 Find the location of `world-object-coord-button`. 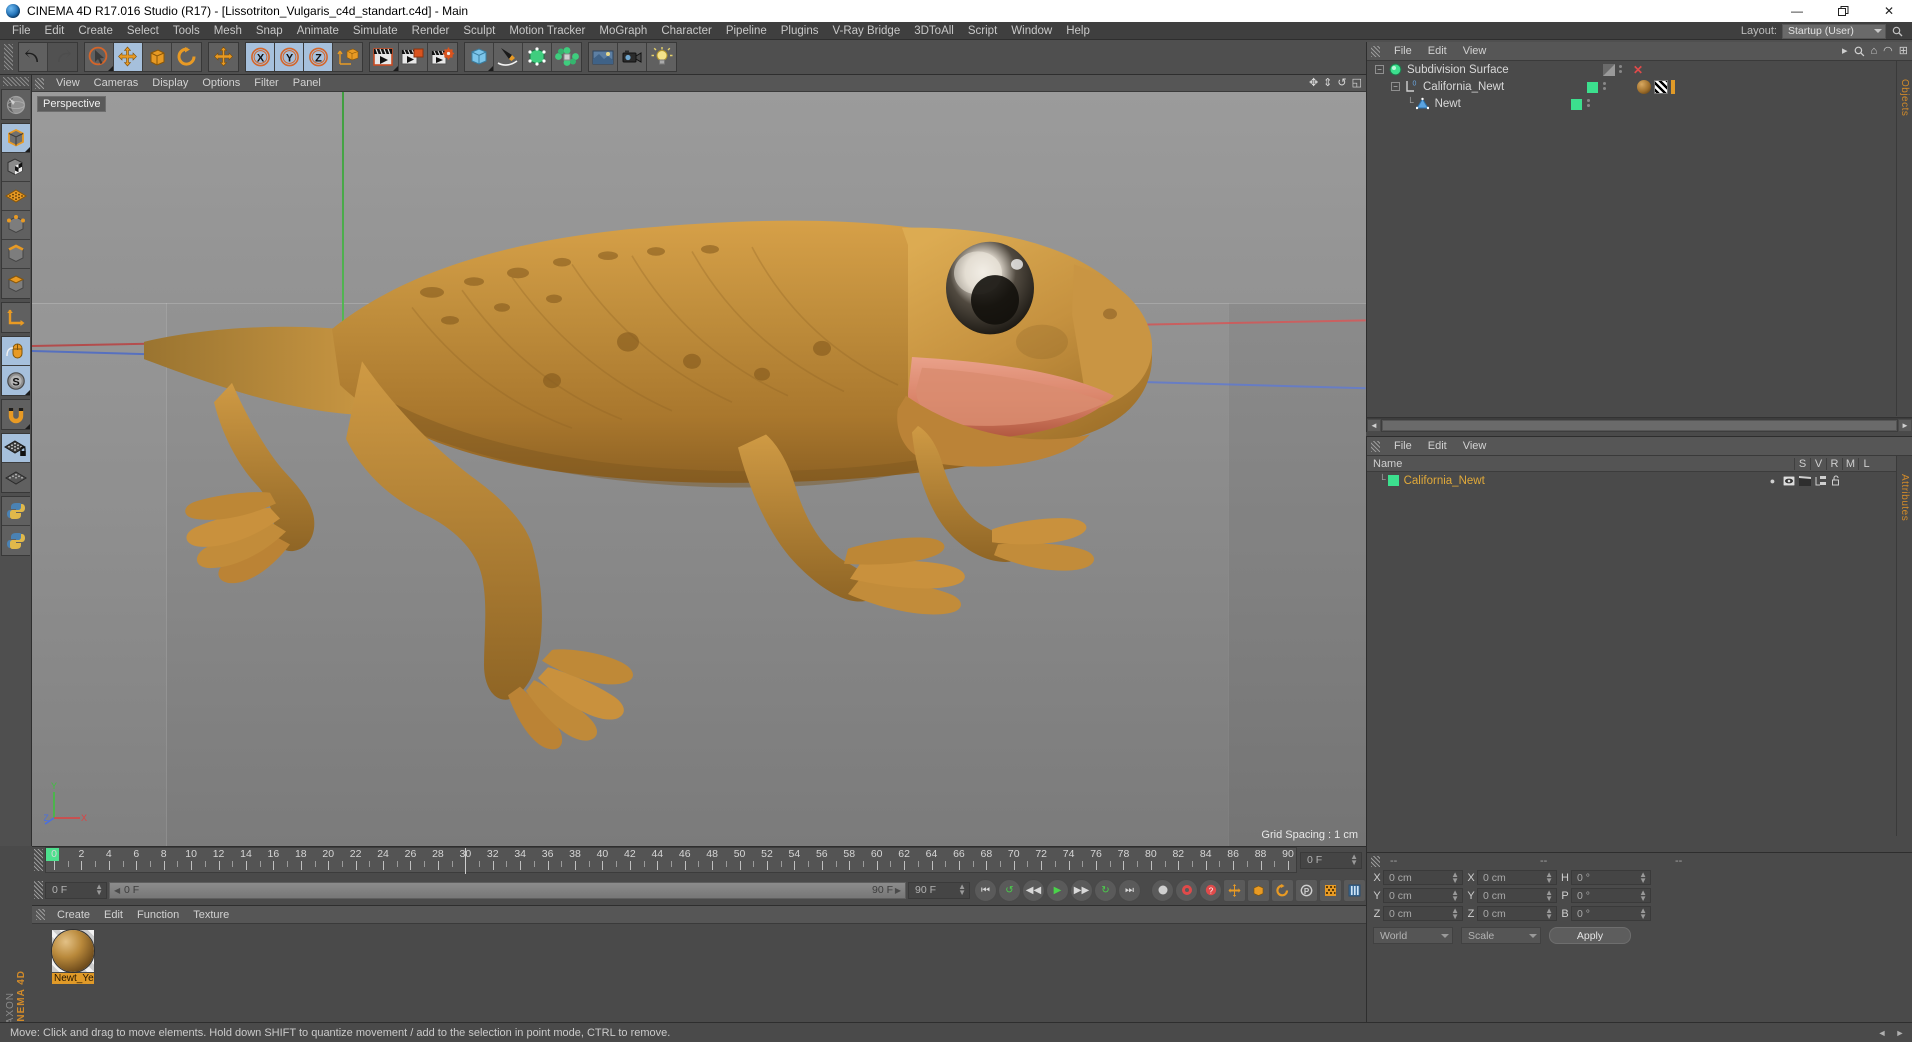

world-object-coord-button is located at coordinates (347, 57).